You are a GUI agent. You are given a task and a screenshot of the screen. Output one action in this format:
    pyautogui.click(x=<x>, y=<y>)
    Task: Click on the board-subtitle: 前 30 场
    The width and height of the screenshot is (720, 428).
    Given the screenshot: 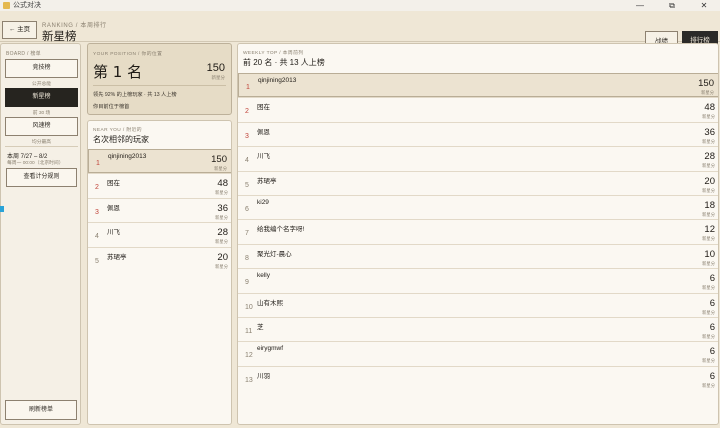 What is the action you would take?
    pyautogui.click(x=41, y=113)
    